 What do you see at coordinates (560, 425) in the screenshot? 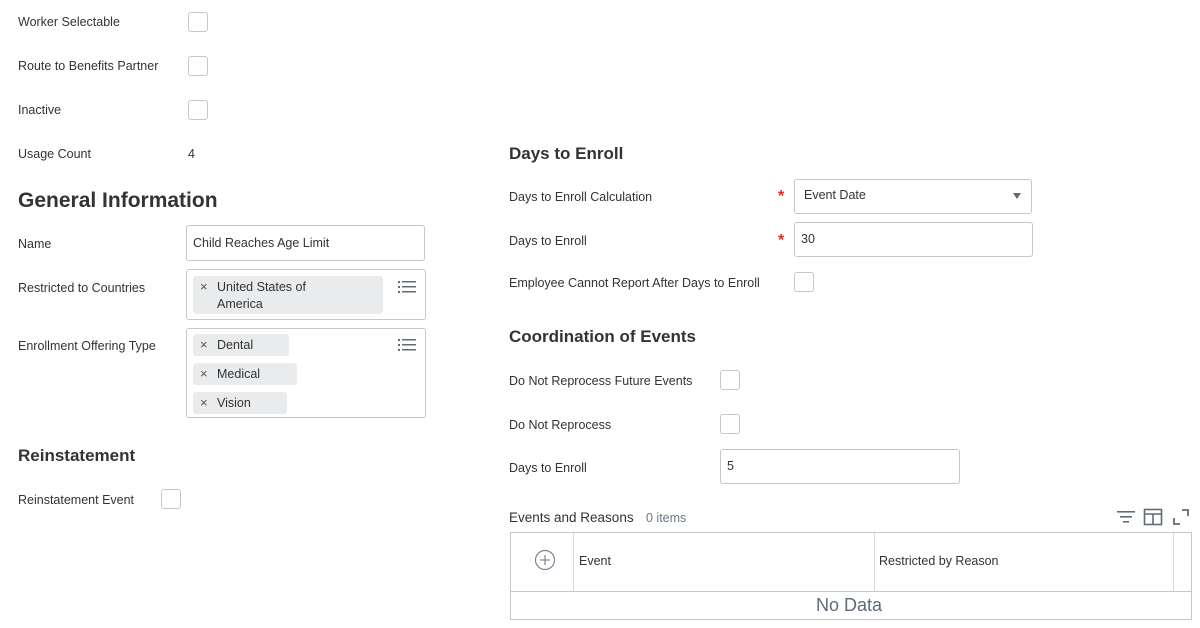
I see `do-not-reprocess-label: Do Not Reprocess` at bounding box center [560, 425].